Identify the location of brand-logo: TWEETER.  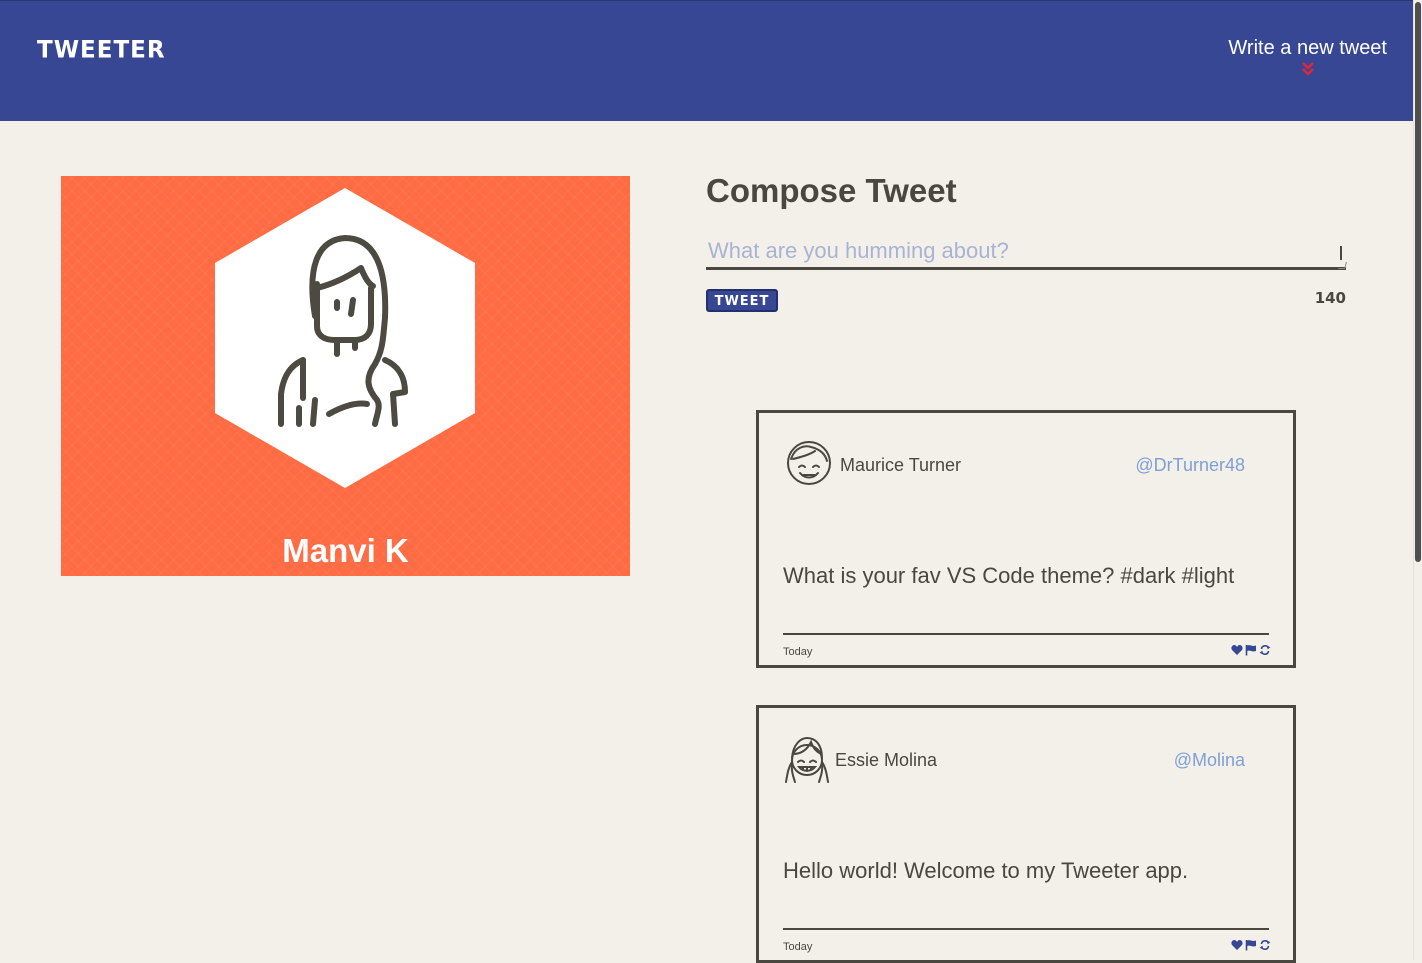
(101, 49).